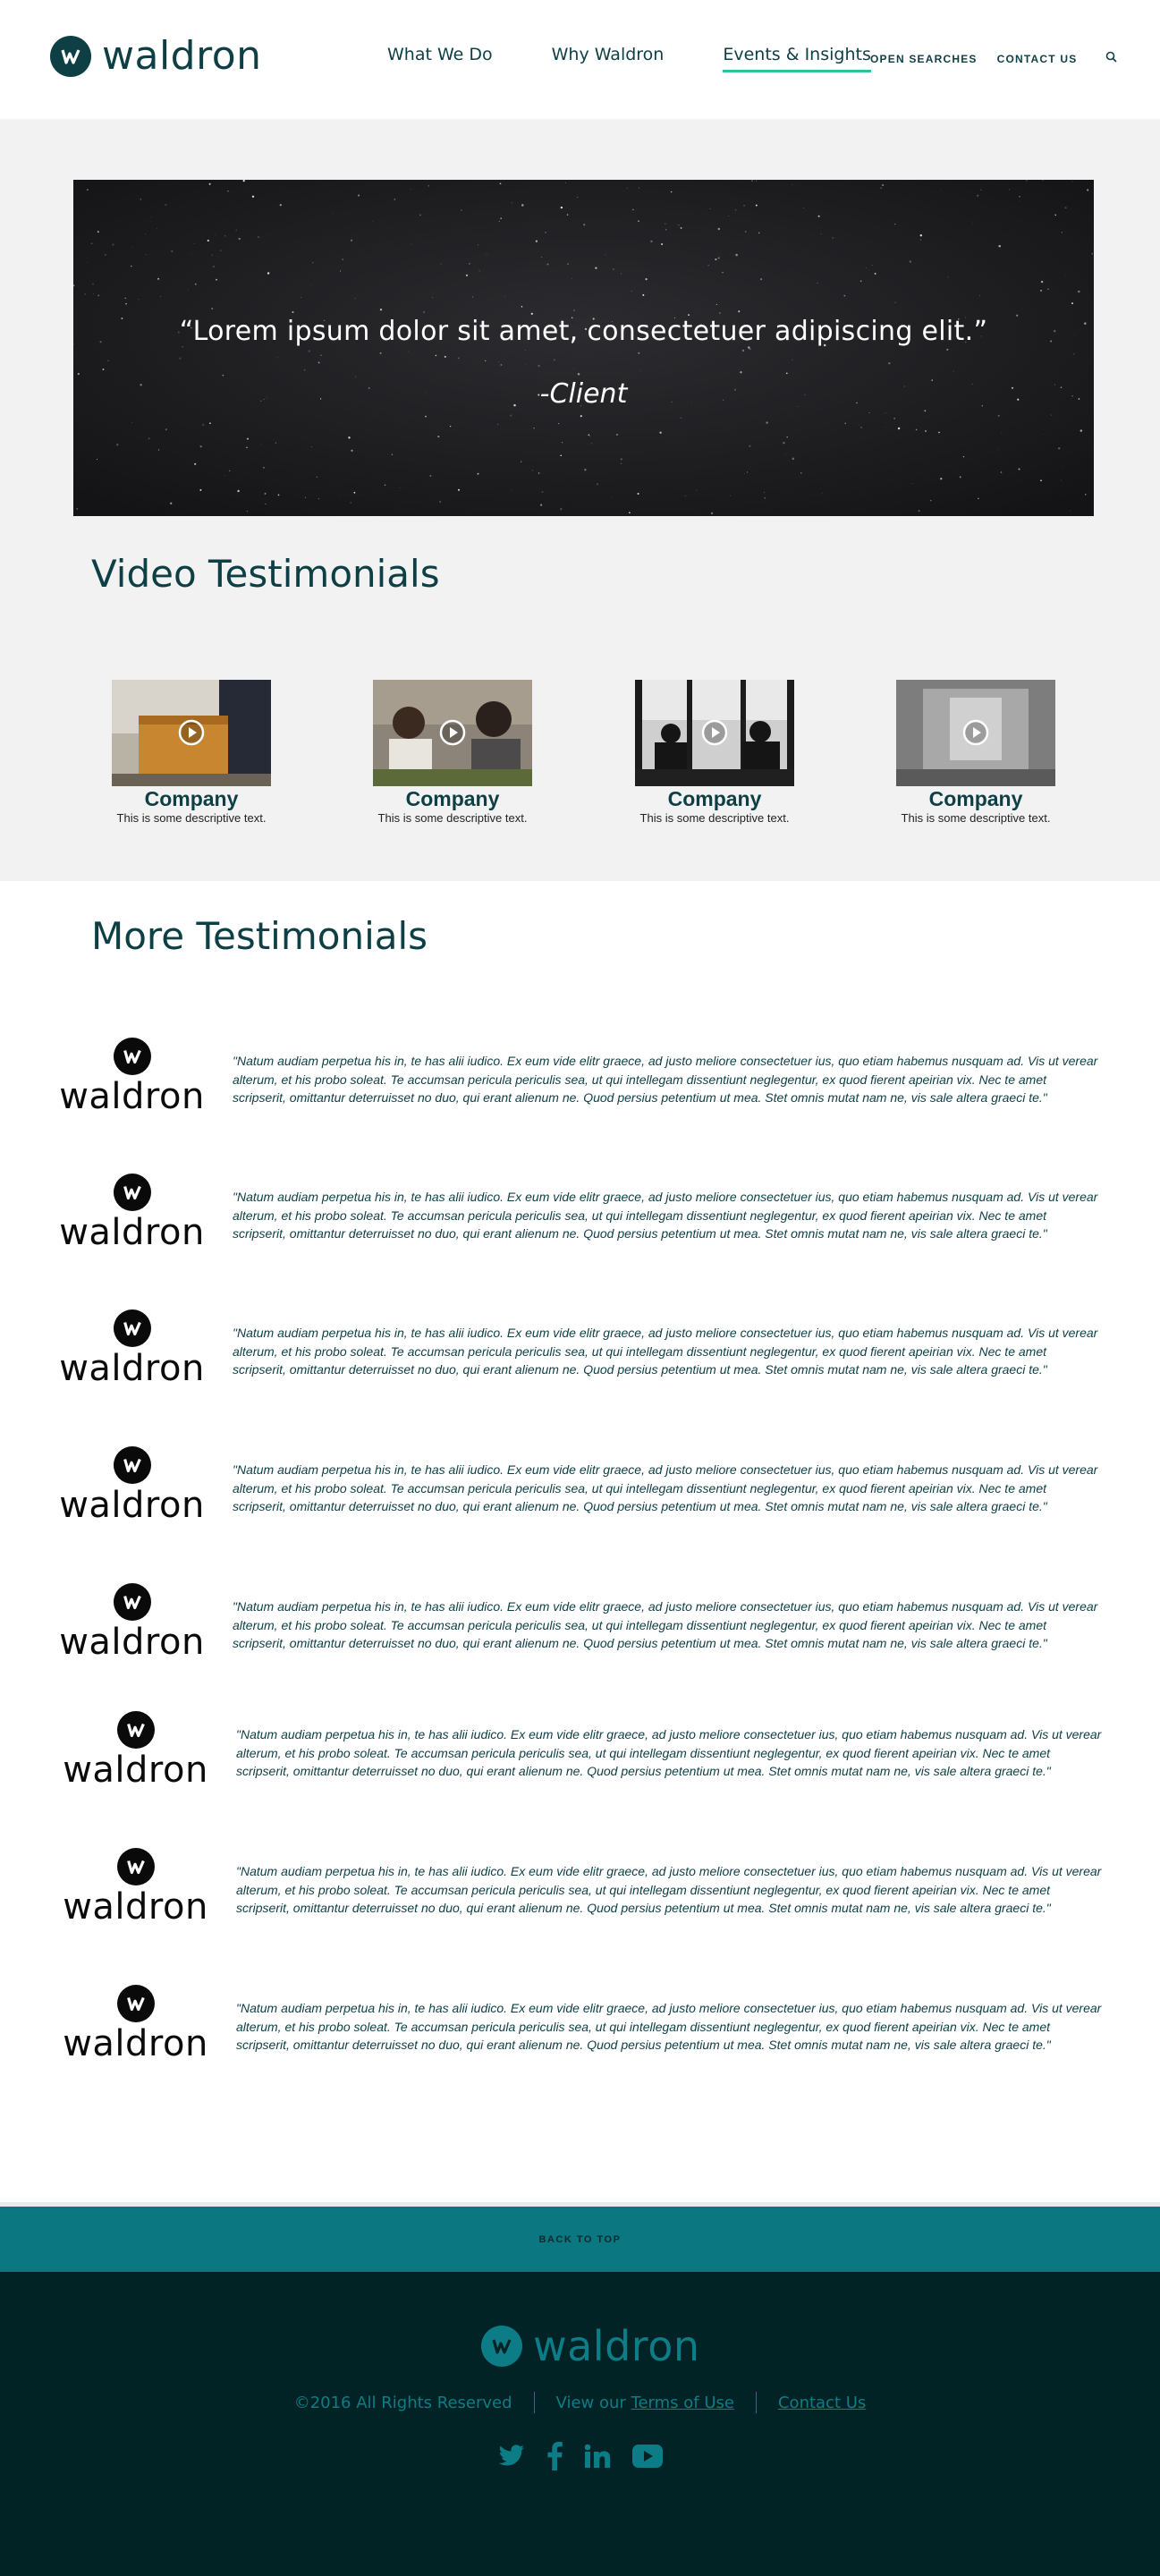  I want to click on utility-nav: OPEN SEARCHES CONTACT US, so click(993, 59).